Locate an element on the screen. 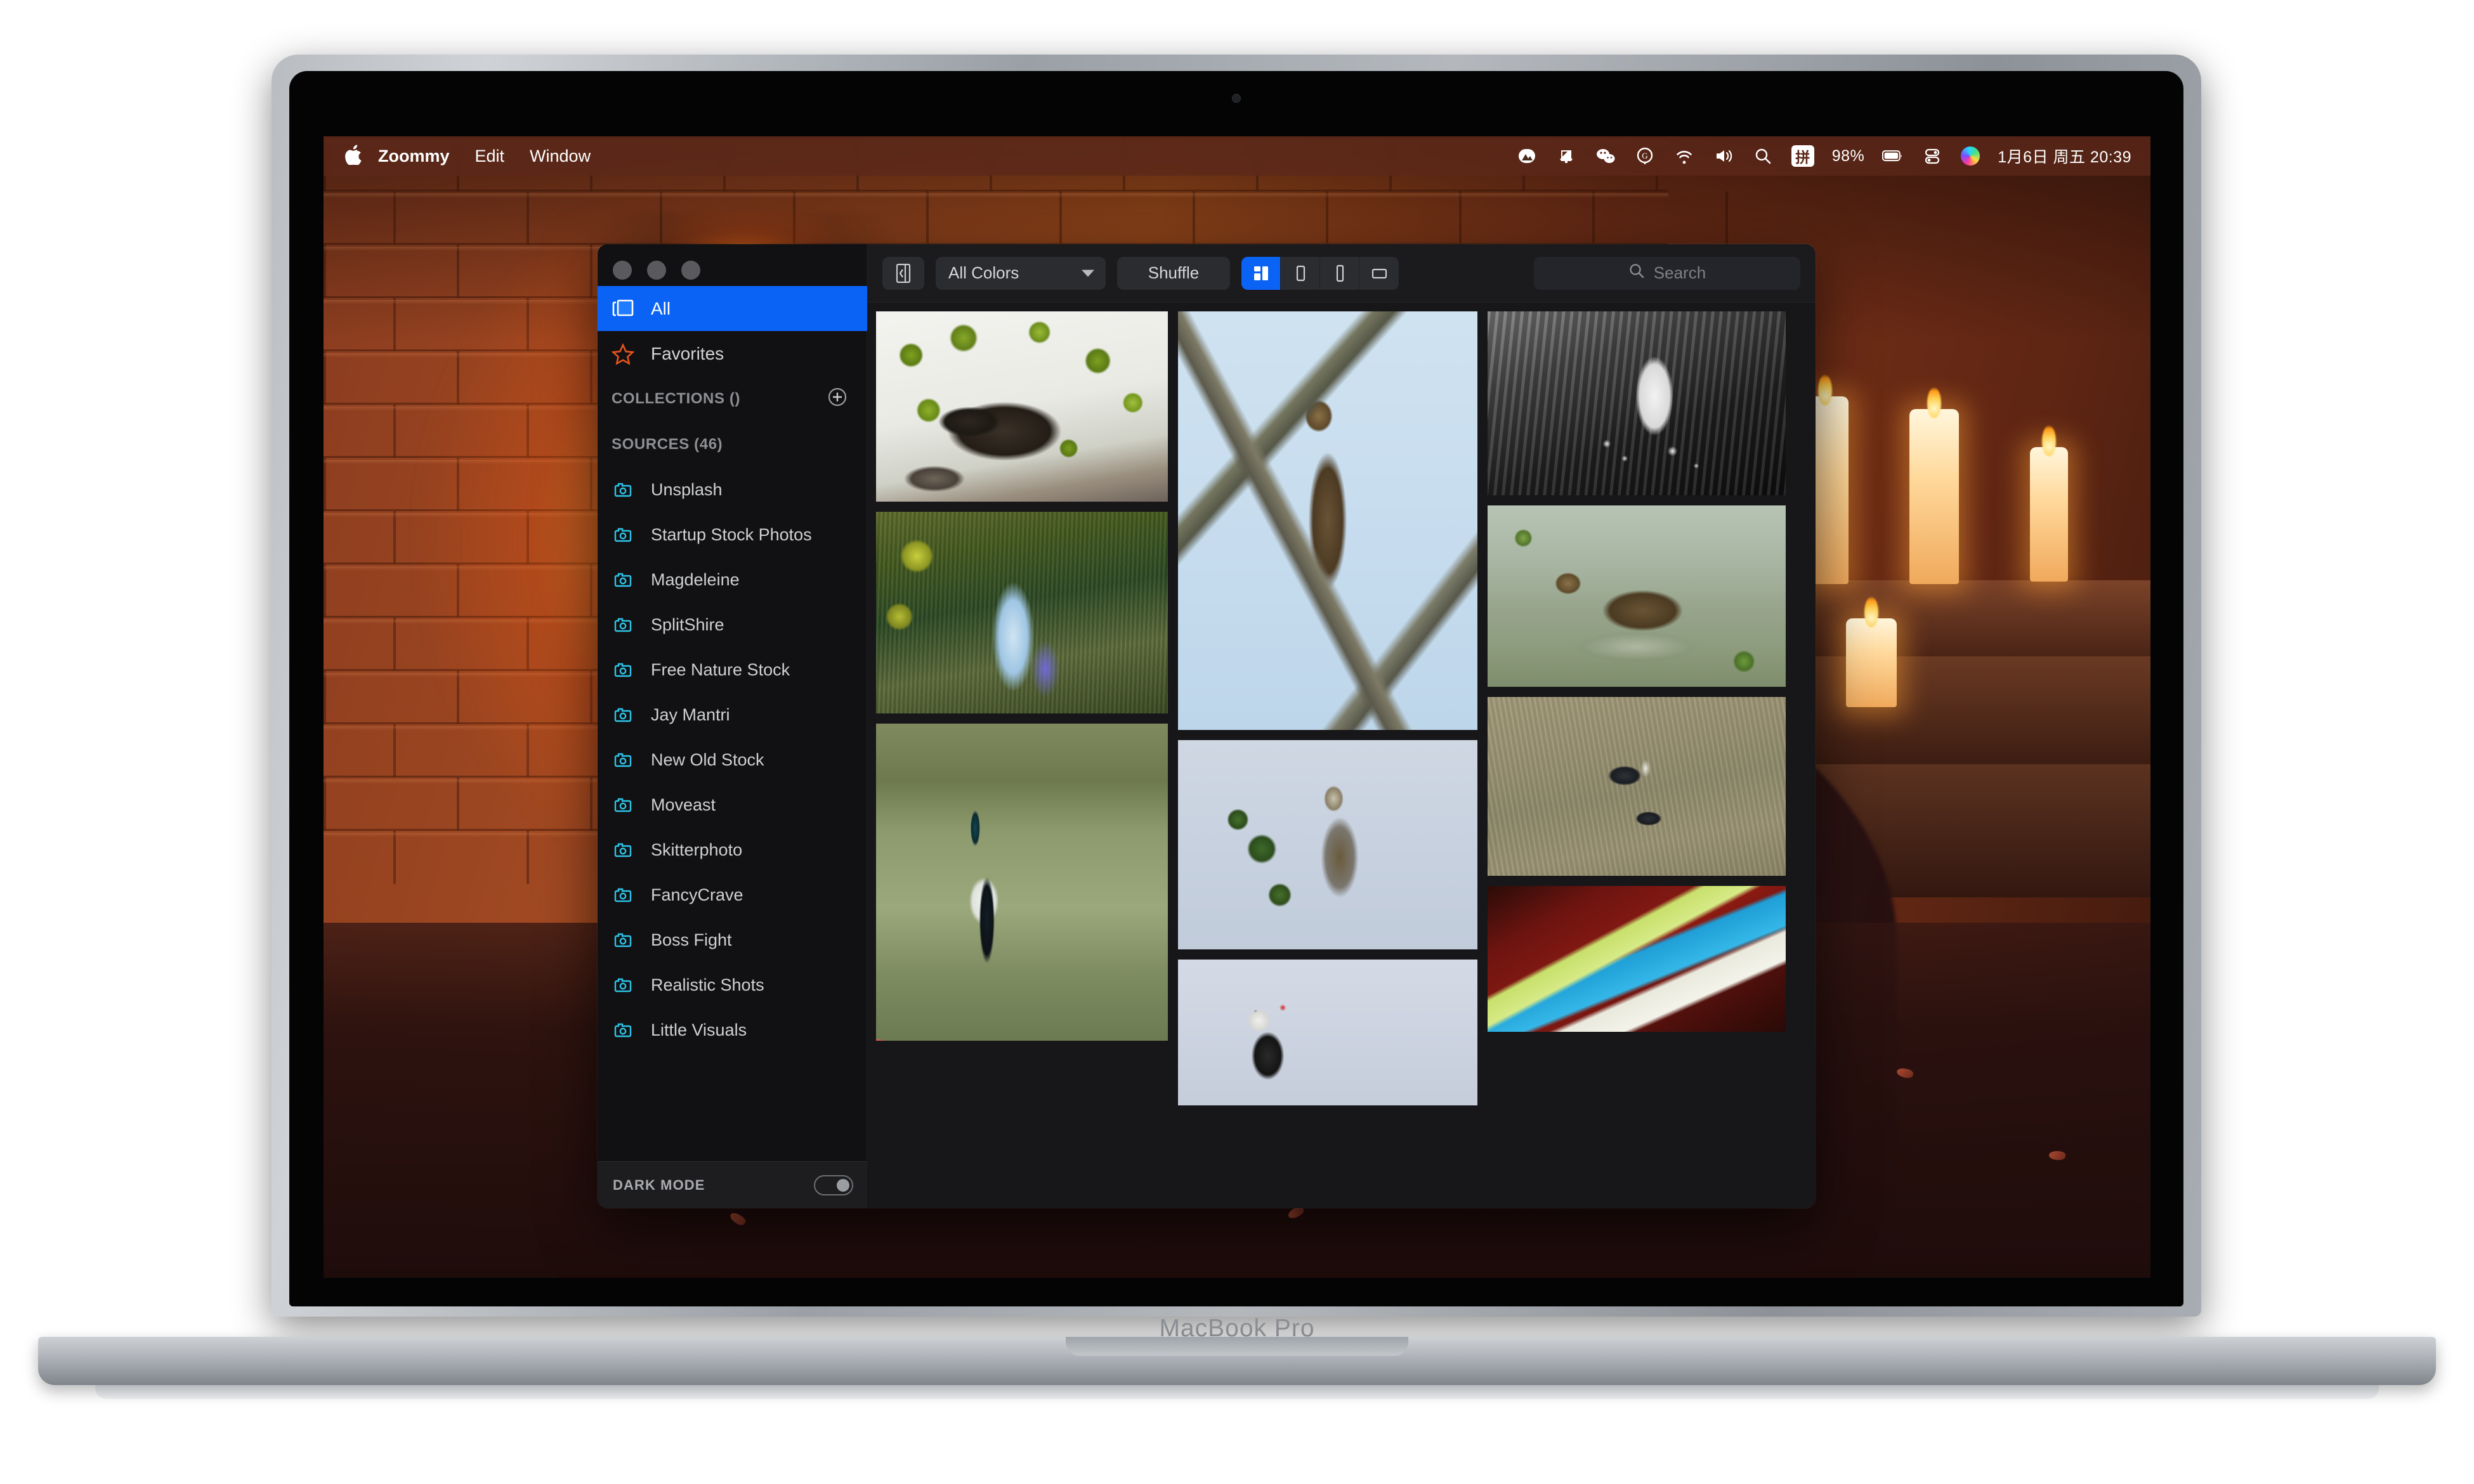  photo-tile-art-supplies-on-table is located at coordinates (1637, 959).